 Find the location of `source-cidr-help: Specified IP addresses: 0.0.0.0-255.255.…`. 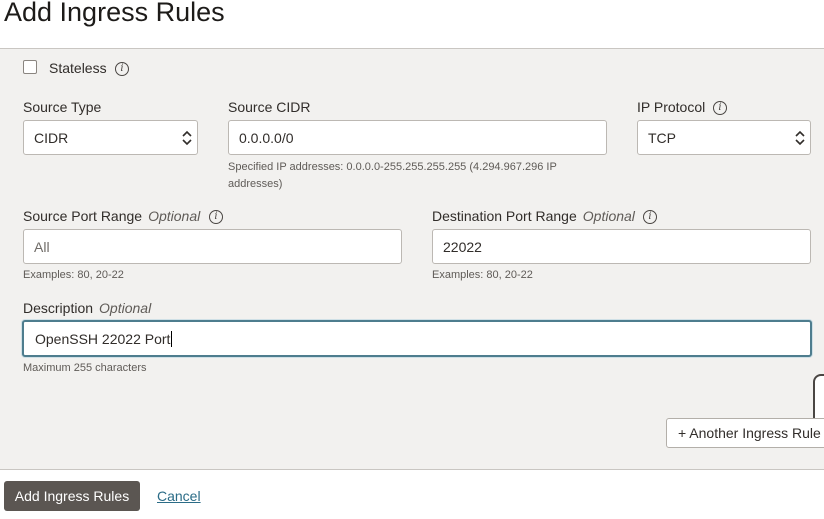

source-cidr-help: Specified IP addresses: 0.0.0.0-255.255.… is located at coordinates (392, 175).